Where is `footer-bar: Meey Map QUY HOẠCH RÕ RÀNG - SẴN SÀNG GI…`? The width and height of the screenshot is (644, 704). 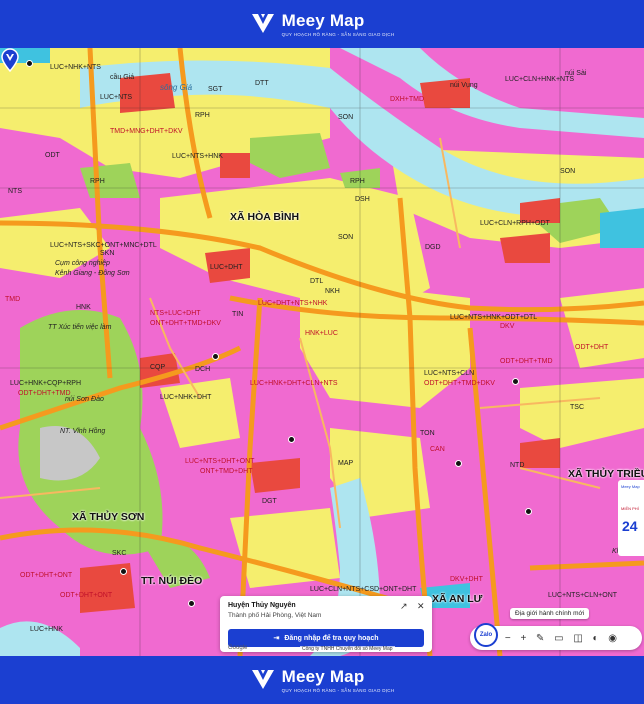
footer-bar: Meey Map QUY HOẠCH RÕ RÀNG - SẴN SÀNG GI… is located at coordinates (322, 680).